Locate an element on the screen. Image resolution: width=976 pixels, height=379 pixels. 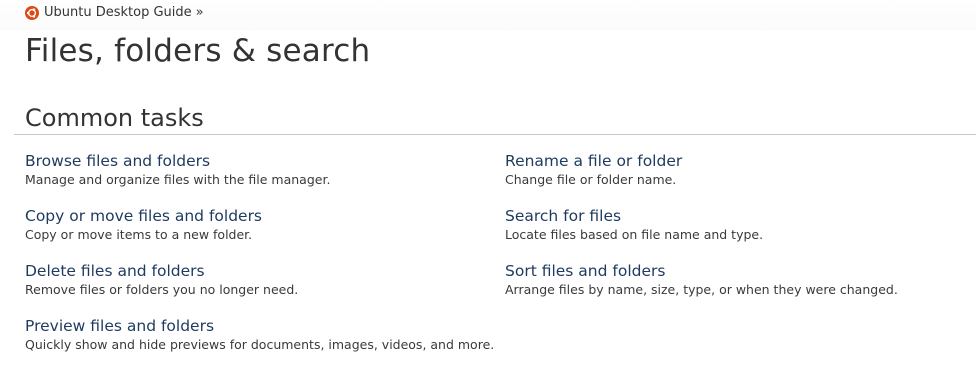
breadcrumb: Ubuntu Desktop Guide » is located at coordinates (114, 12).